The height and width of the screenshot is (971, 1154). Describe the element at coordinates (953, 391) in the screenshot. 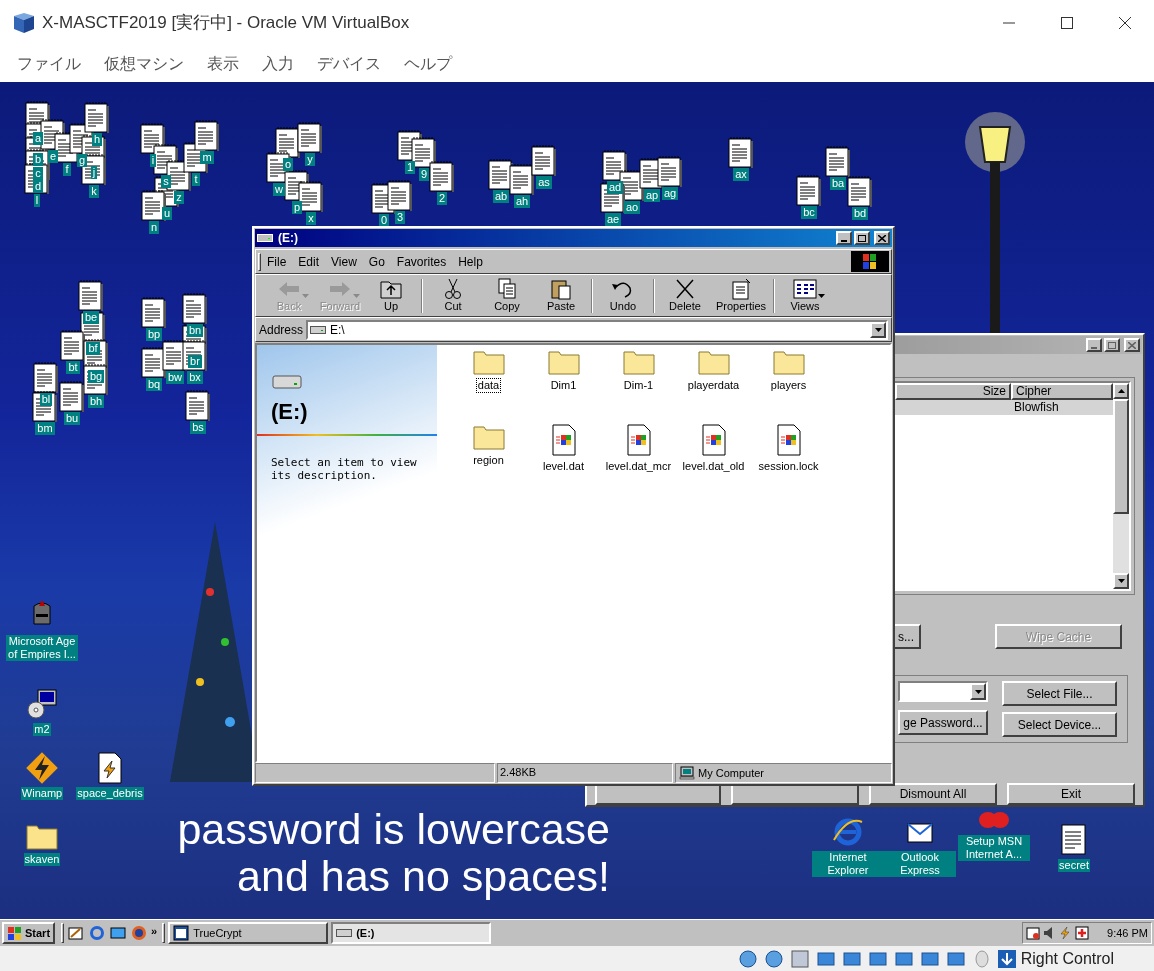

I see `column-header: Size` at that location.